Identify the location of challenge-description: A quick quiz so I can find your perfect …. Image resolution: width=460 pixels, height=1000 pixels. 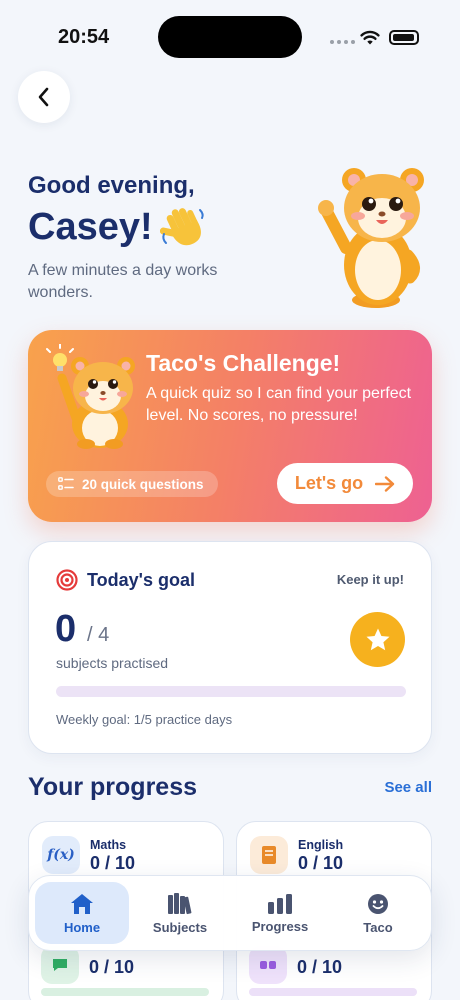
(279, 404).